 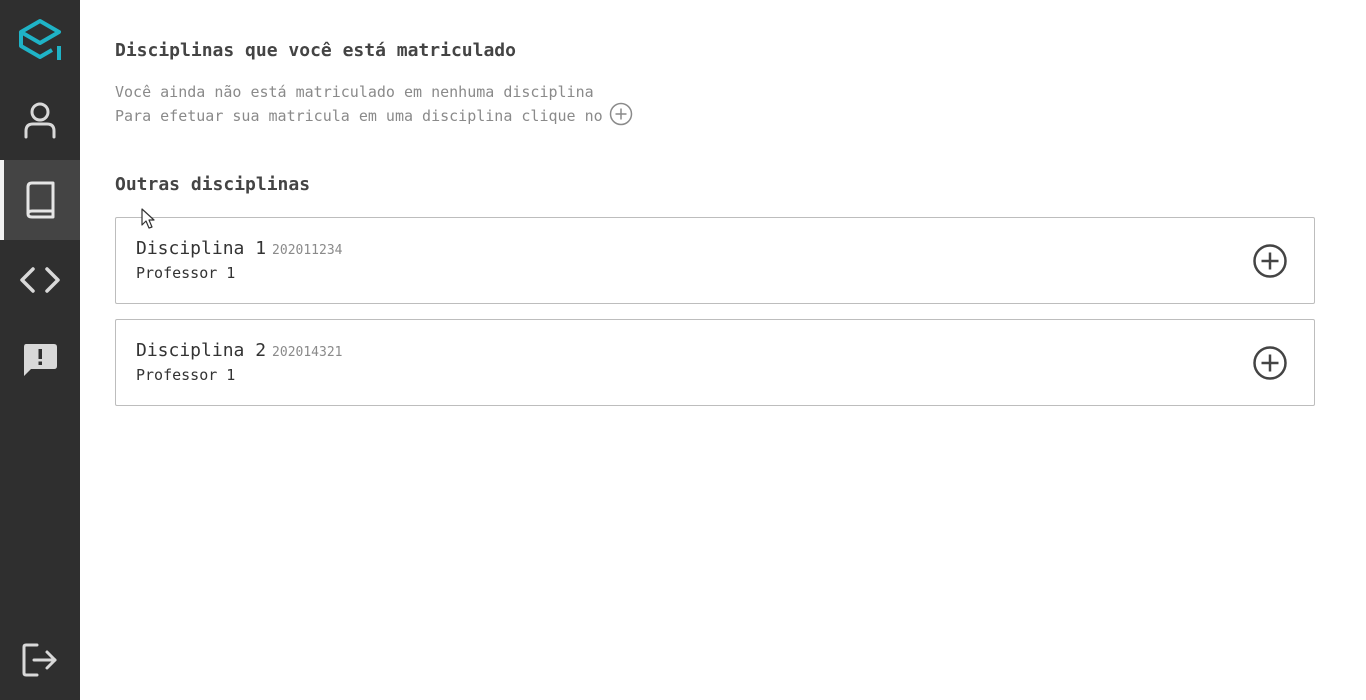 I want to click on course-name-row: Disciplina 1 202011234, so click(x=239, y=248).